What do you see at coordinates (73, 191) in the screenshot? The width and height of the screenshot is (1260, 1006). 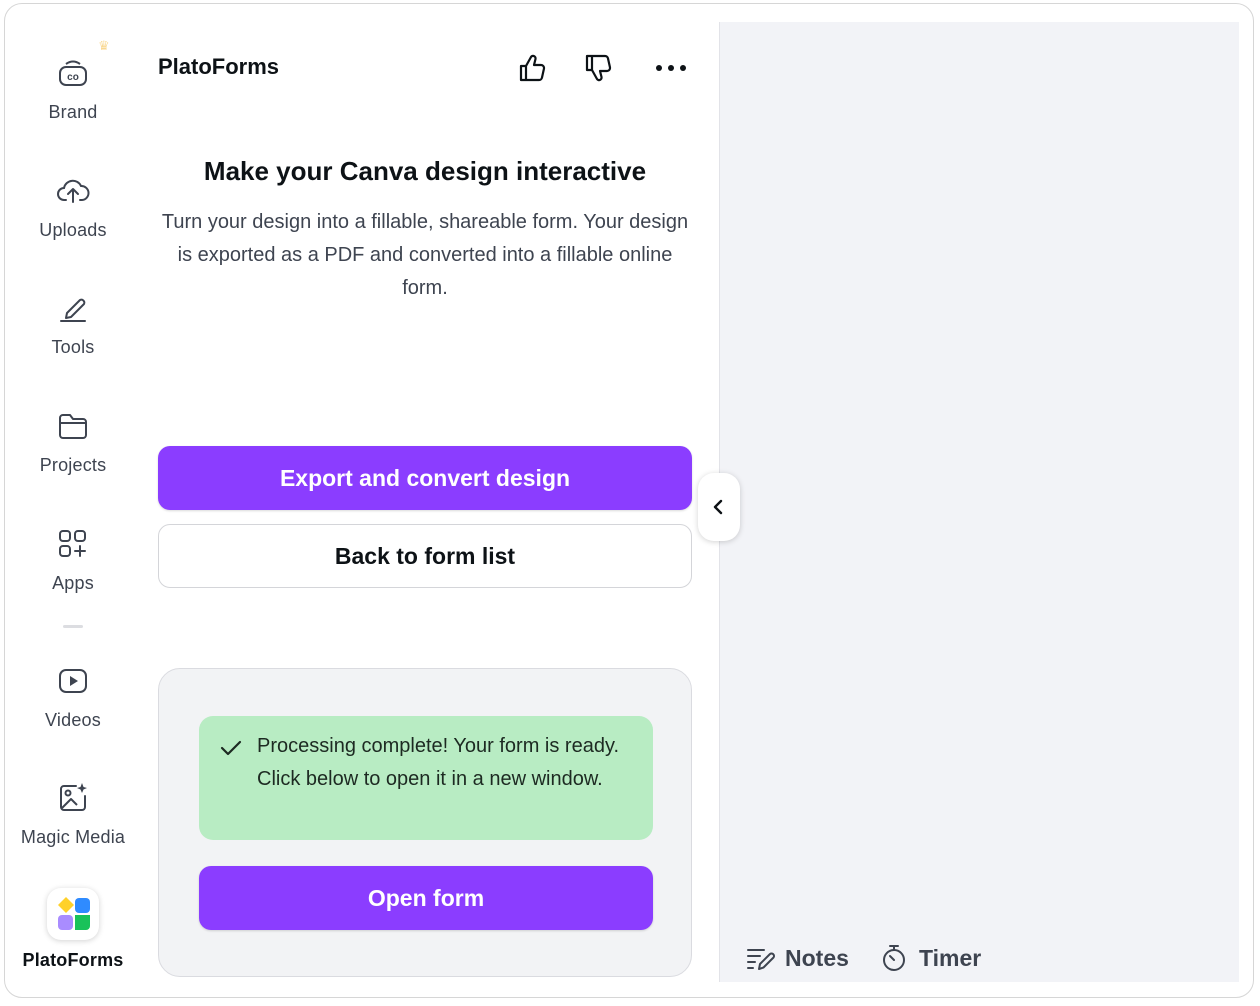 I see `cloud-upload-icon` at bounding box center [73, 191].